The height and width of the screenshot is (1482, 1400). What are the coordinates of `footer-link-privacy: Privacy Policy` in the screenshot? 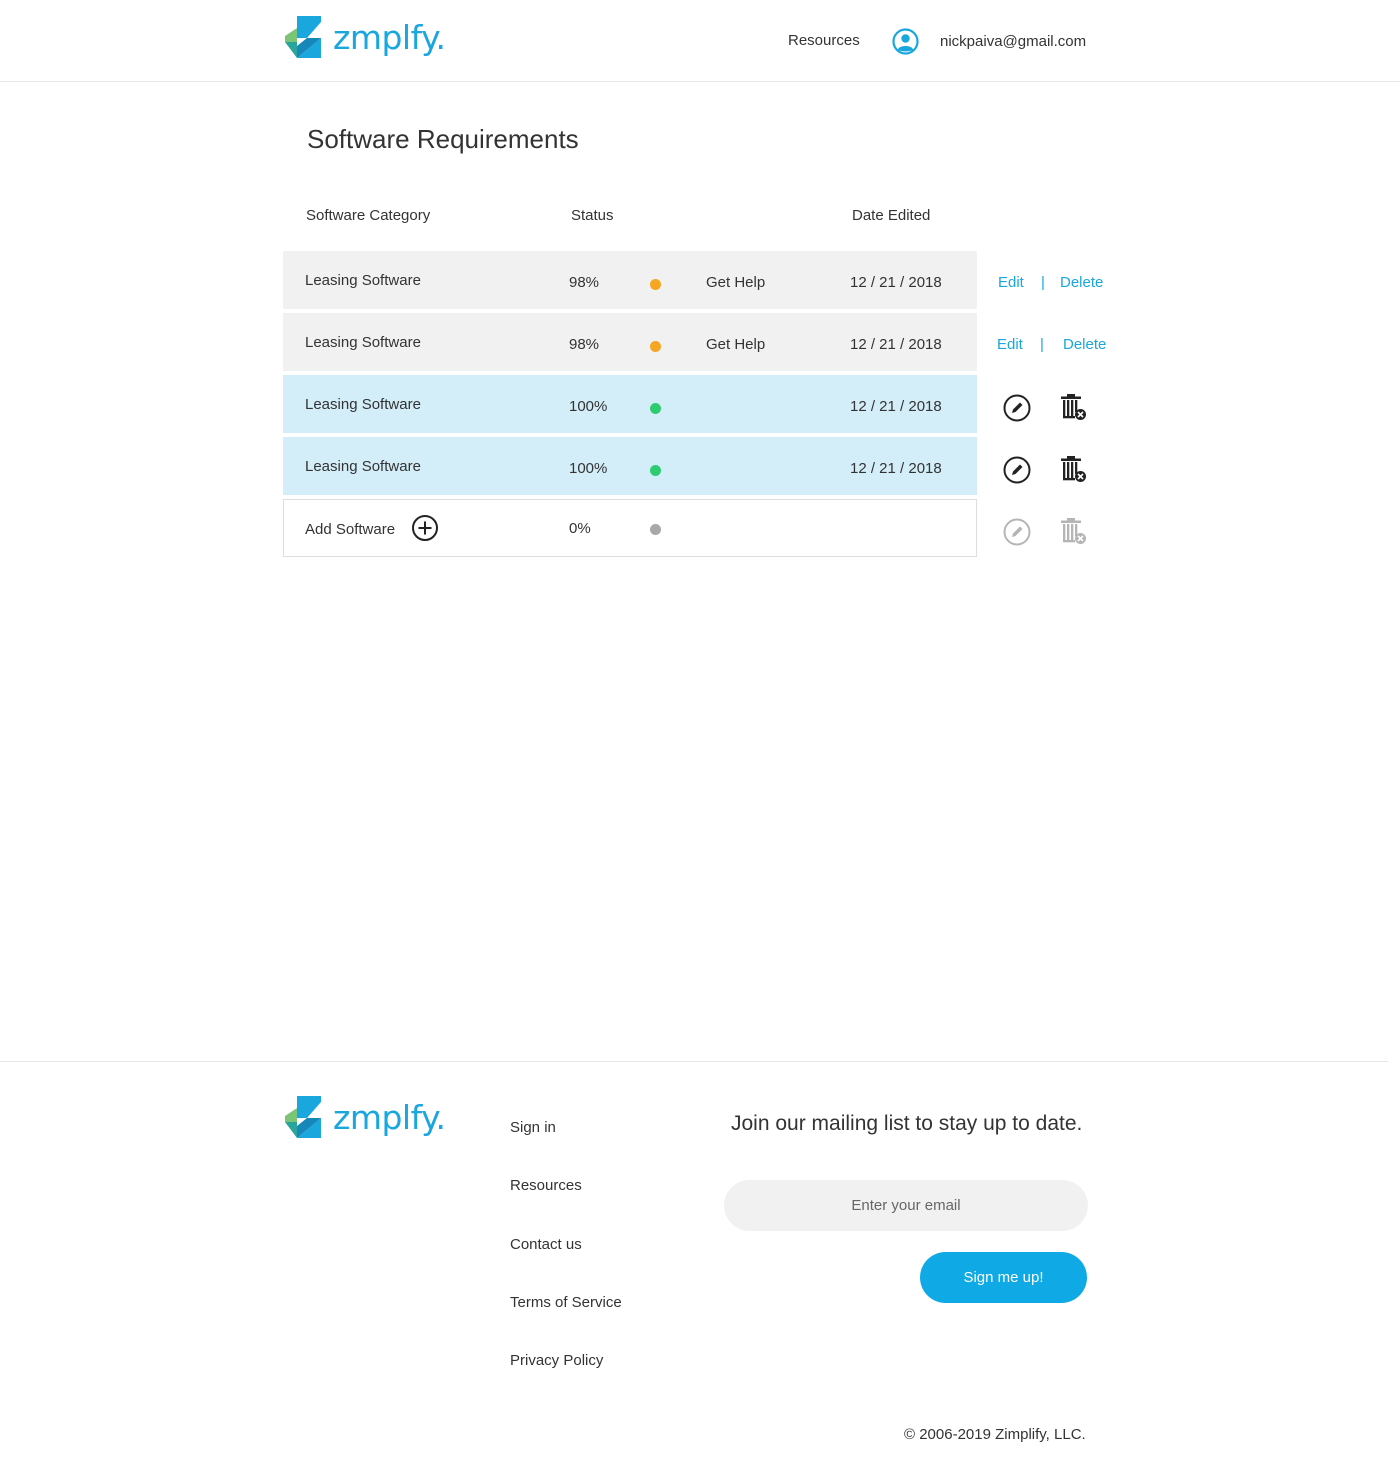 It's located at (556, 1360).